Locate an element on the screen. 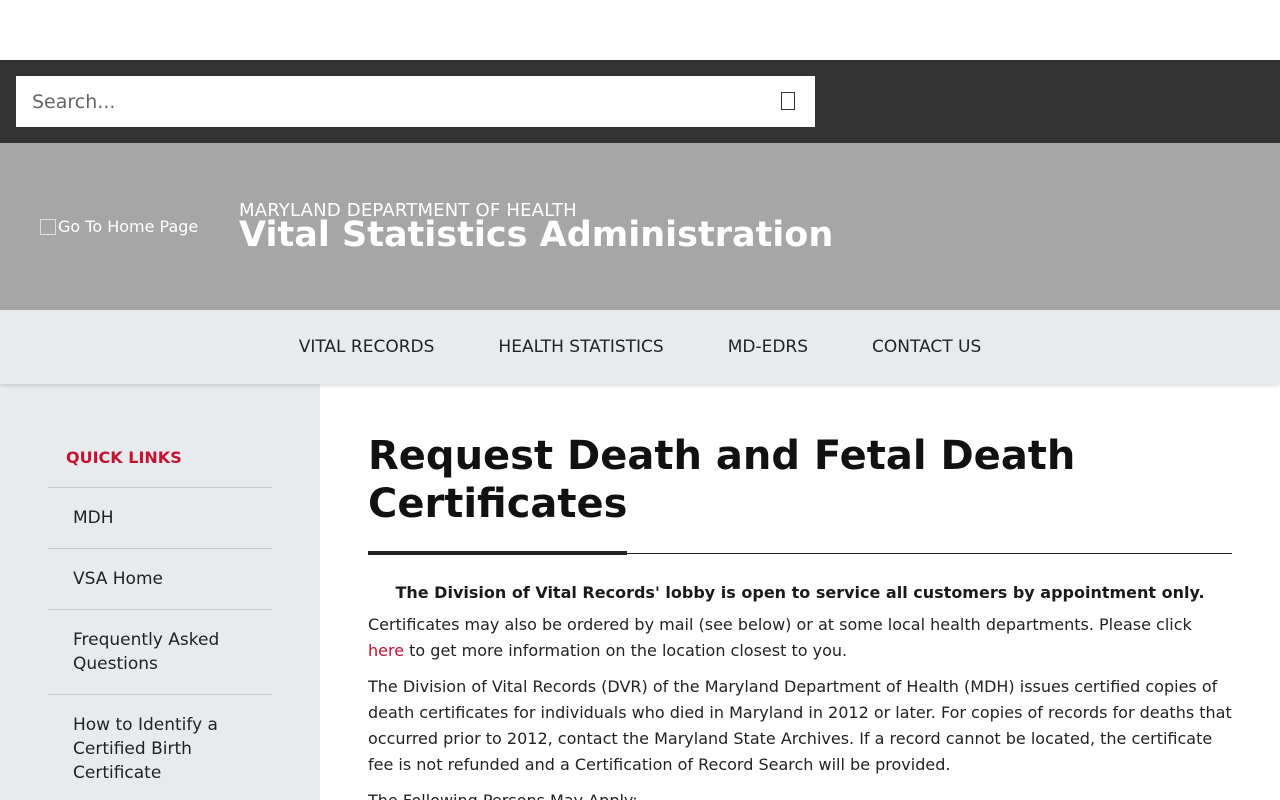 This screenshot has width=1280, height=800. here-link: here is located at coordinates (386, 650).